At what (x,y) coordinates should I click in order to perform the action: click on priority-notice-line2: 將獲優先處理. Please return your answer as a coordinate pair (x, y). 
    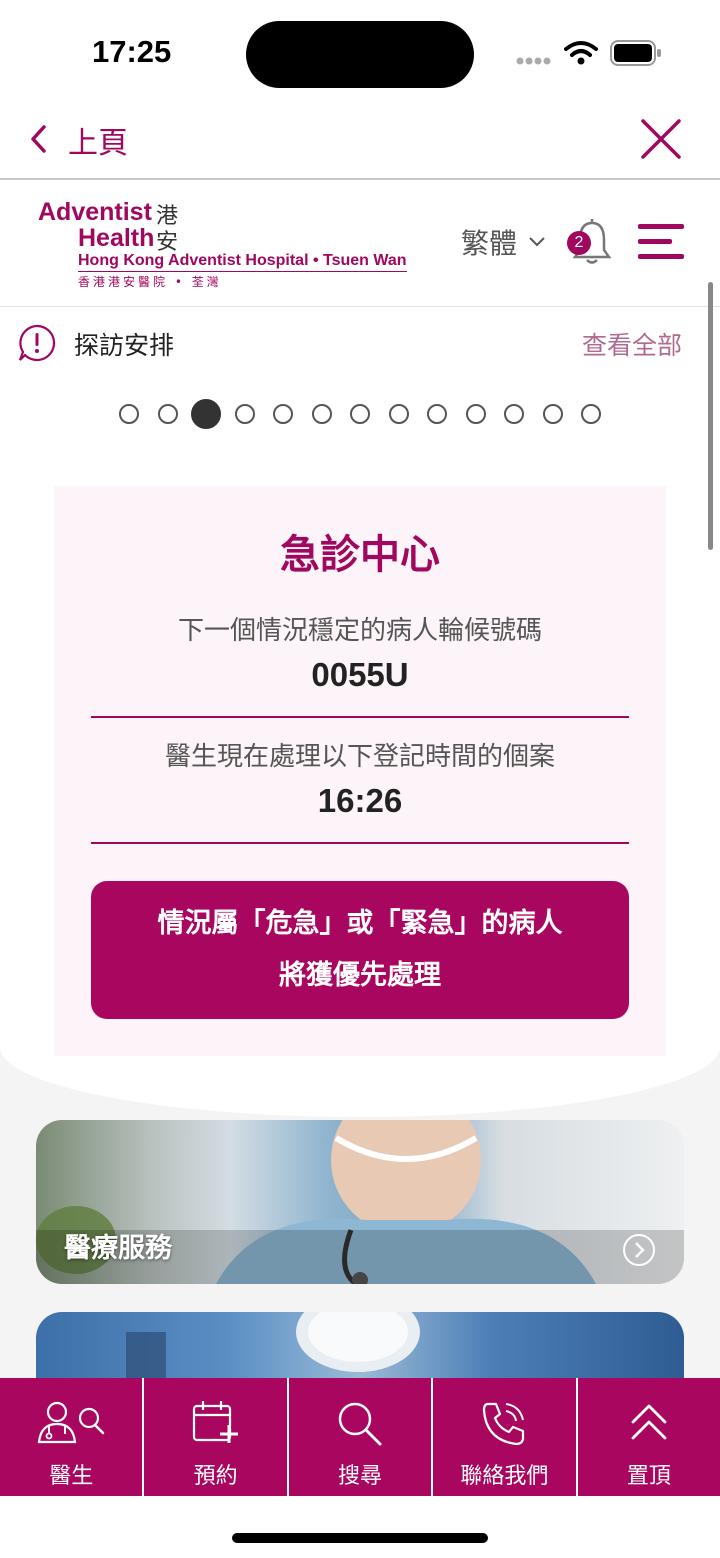
    Looking at the image, I should click on (360, 975).